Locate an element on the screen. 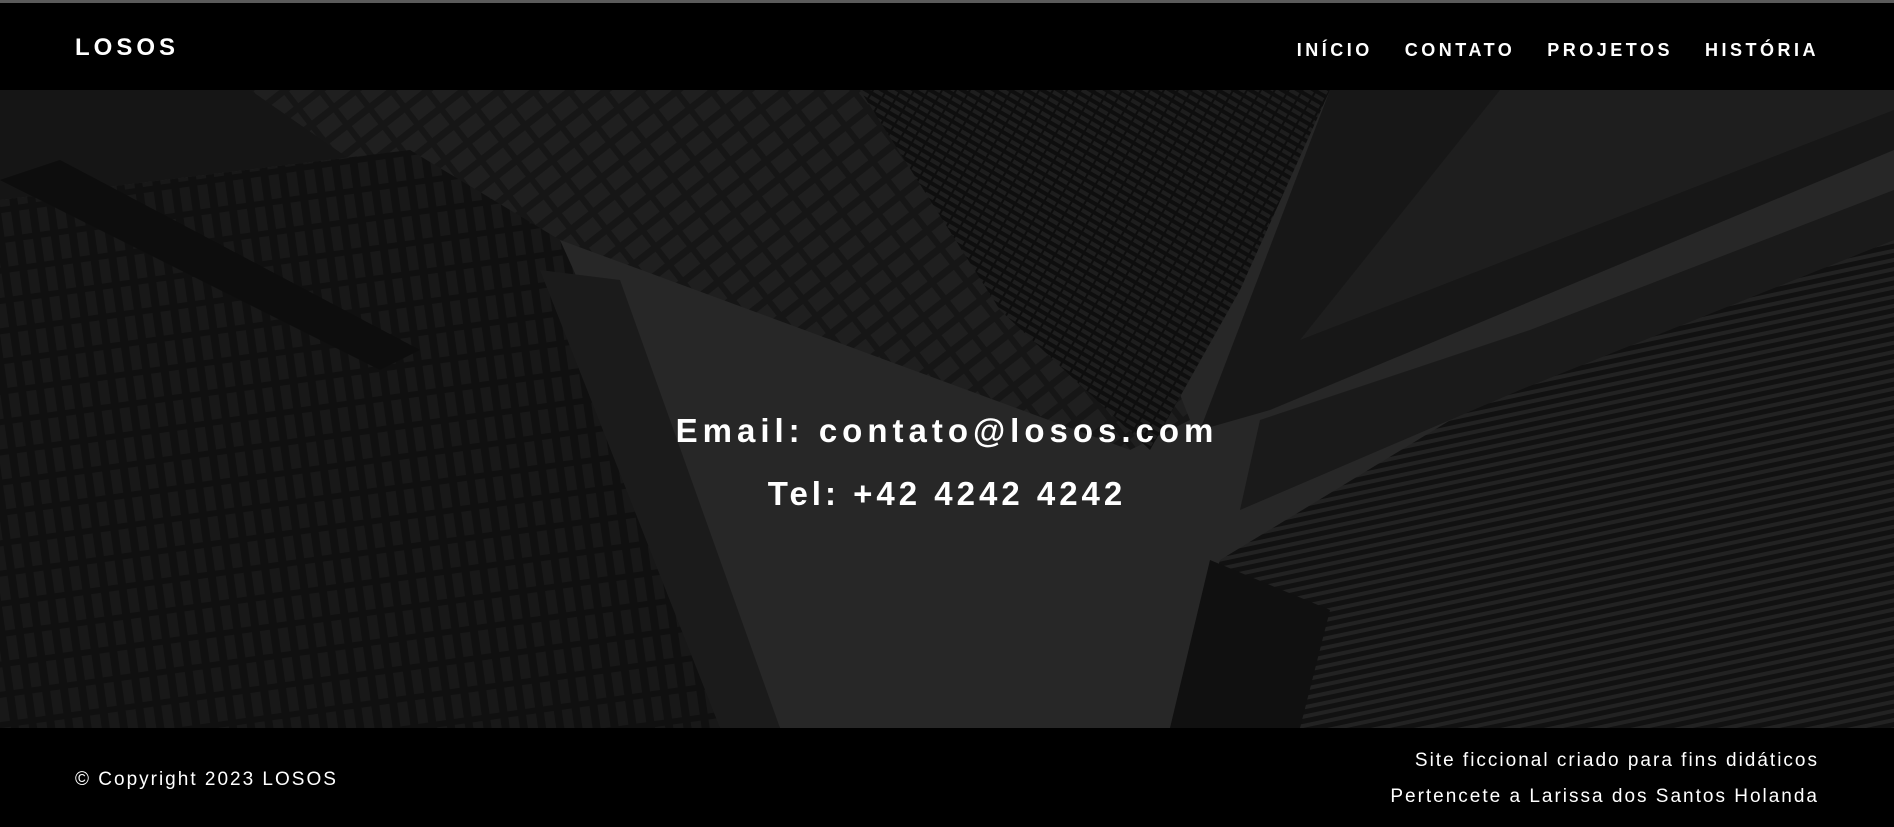 This screenshot has width=1894, height=827. nav-link-contato: CONTATO is located at coordinates (1460, 50).